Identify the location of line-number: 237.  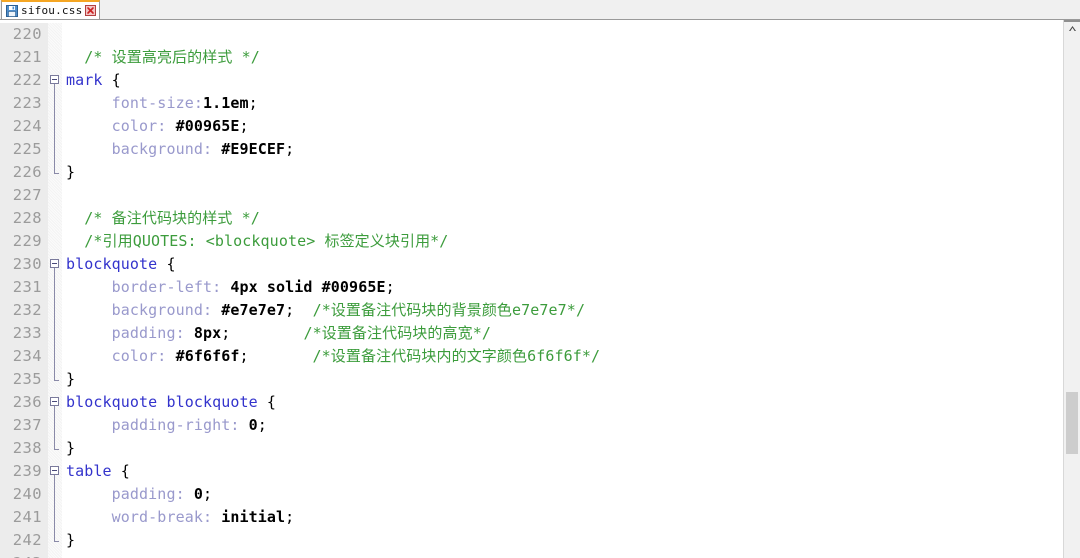
(24, 425).